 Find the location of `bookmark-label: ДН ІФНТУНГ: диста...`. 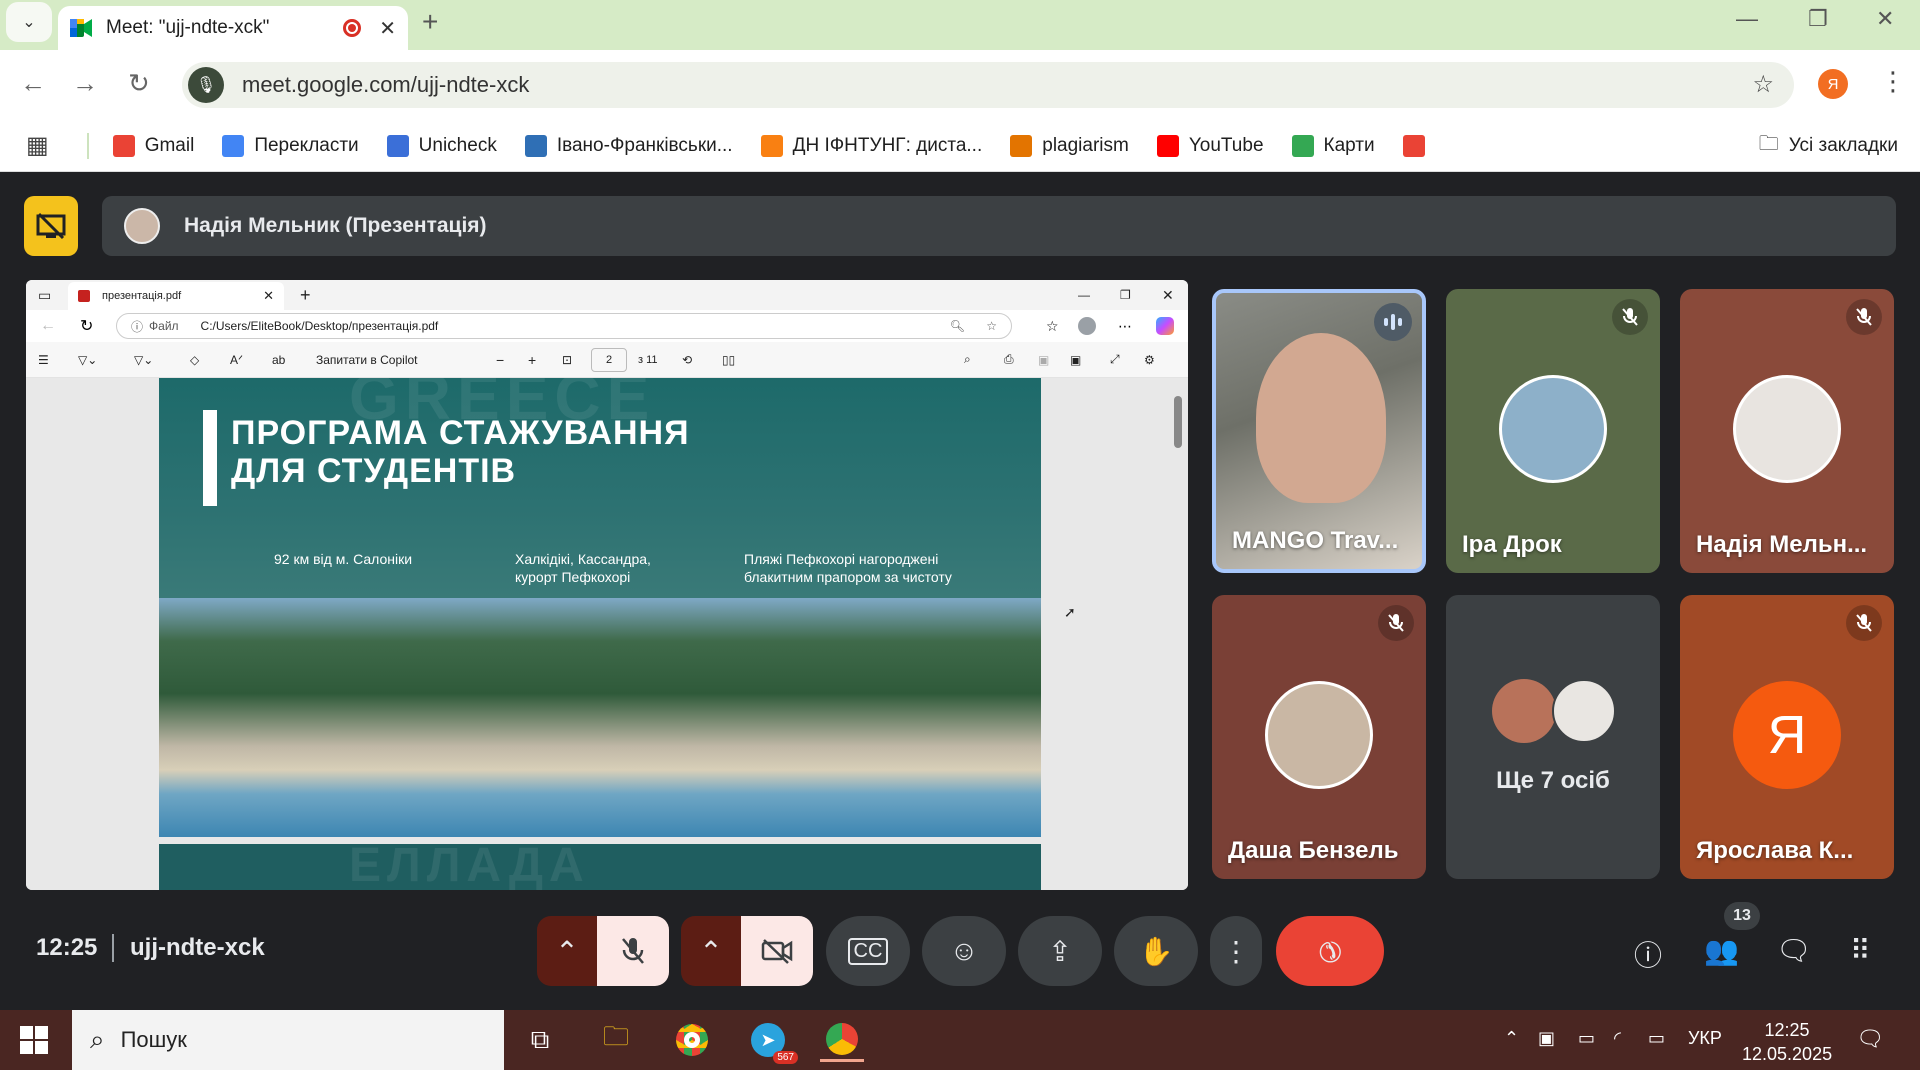

bookmark-label: ДН ІФНТУНГ: диста... is located at coordinates (887, 145).